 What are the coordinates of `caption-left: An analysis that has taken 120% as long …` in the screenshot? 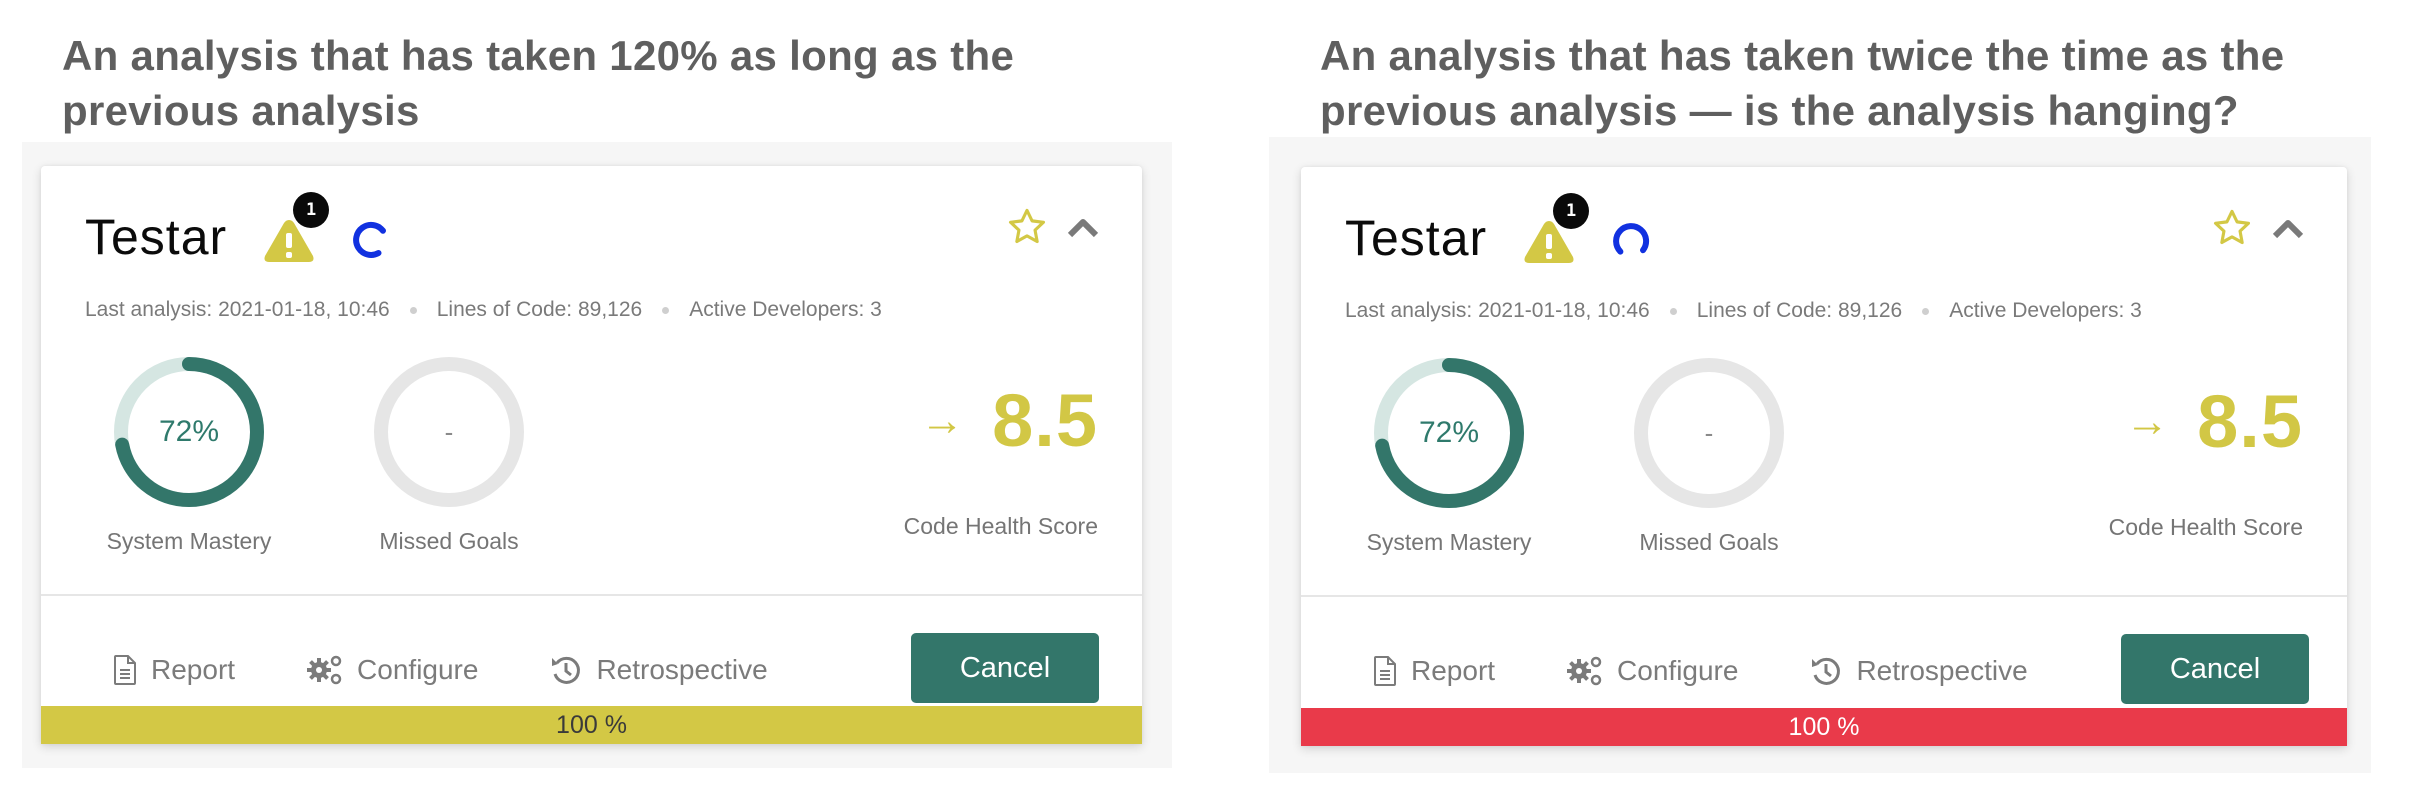 It's located at (538, 83).